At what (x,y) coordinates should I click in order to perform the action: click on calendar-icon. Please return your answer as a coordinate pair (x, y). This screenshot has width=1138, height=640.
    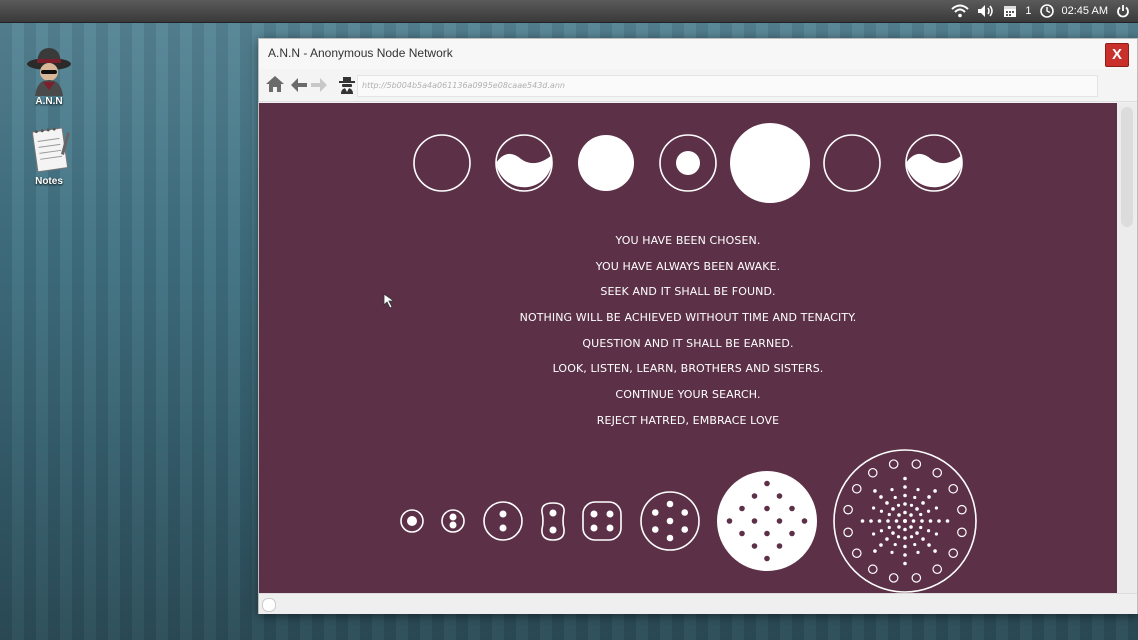
    Looking at the image, I should click on (1010, 11).